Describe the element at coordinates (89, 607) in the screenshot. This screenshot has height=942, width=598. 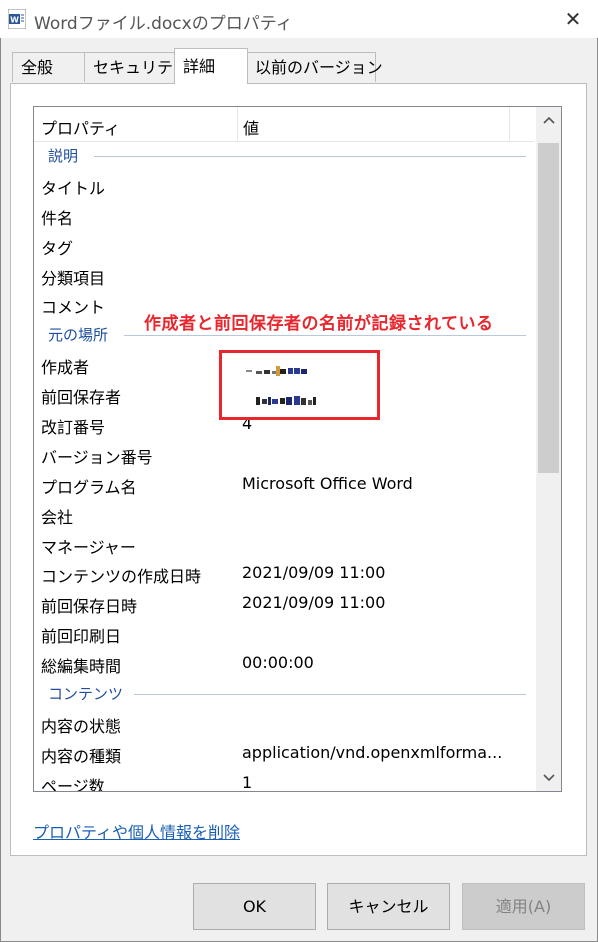
I see `property-name: 前回保存日時` at that location.